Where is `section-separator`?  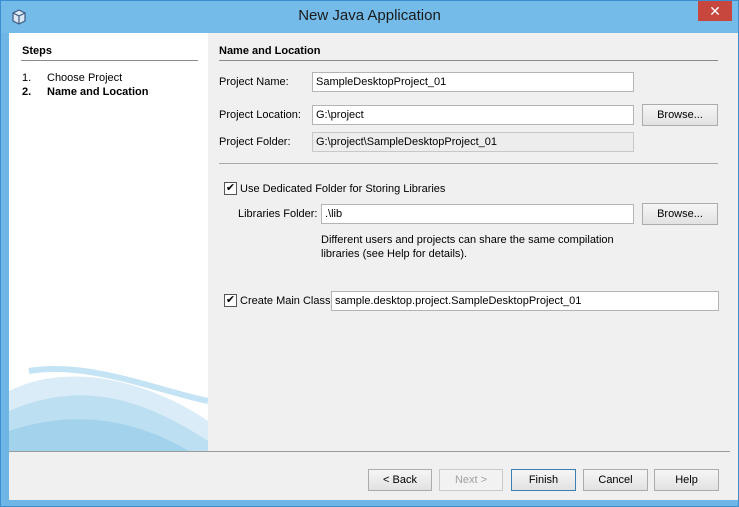
section-separator is located at coordinates (468, 163).